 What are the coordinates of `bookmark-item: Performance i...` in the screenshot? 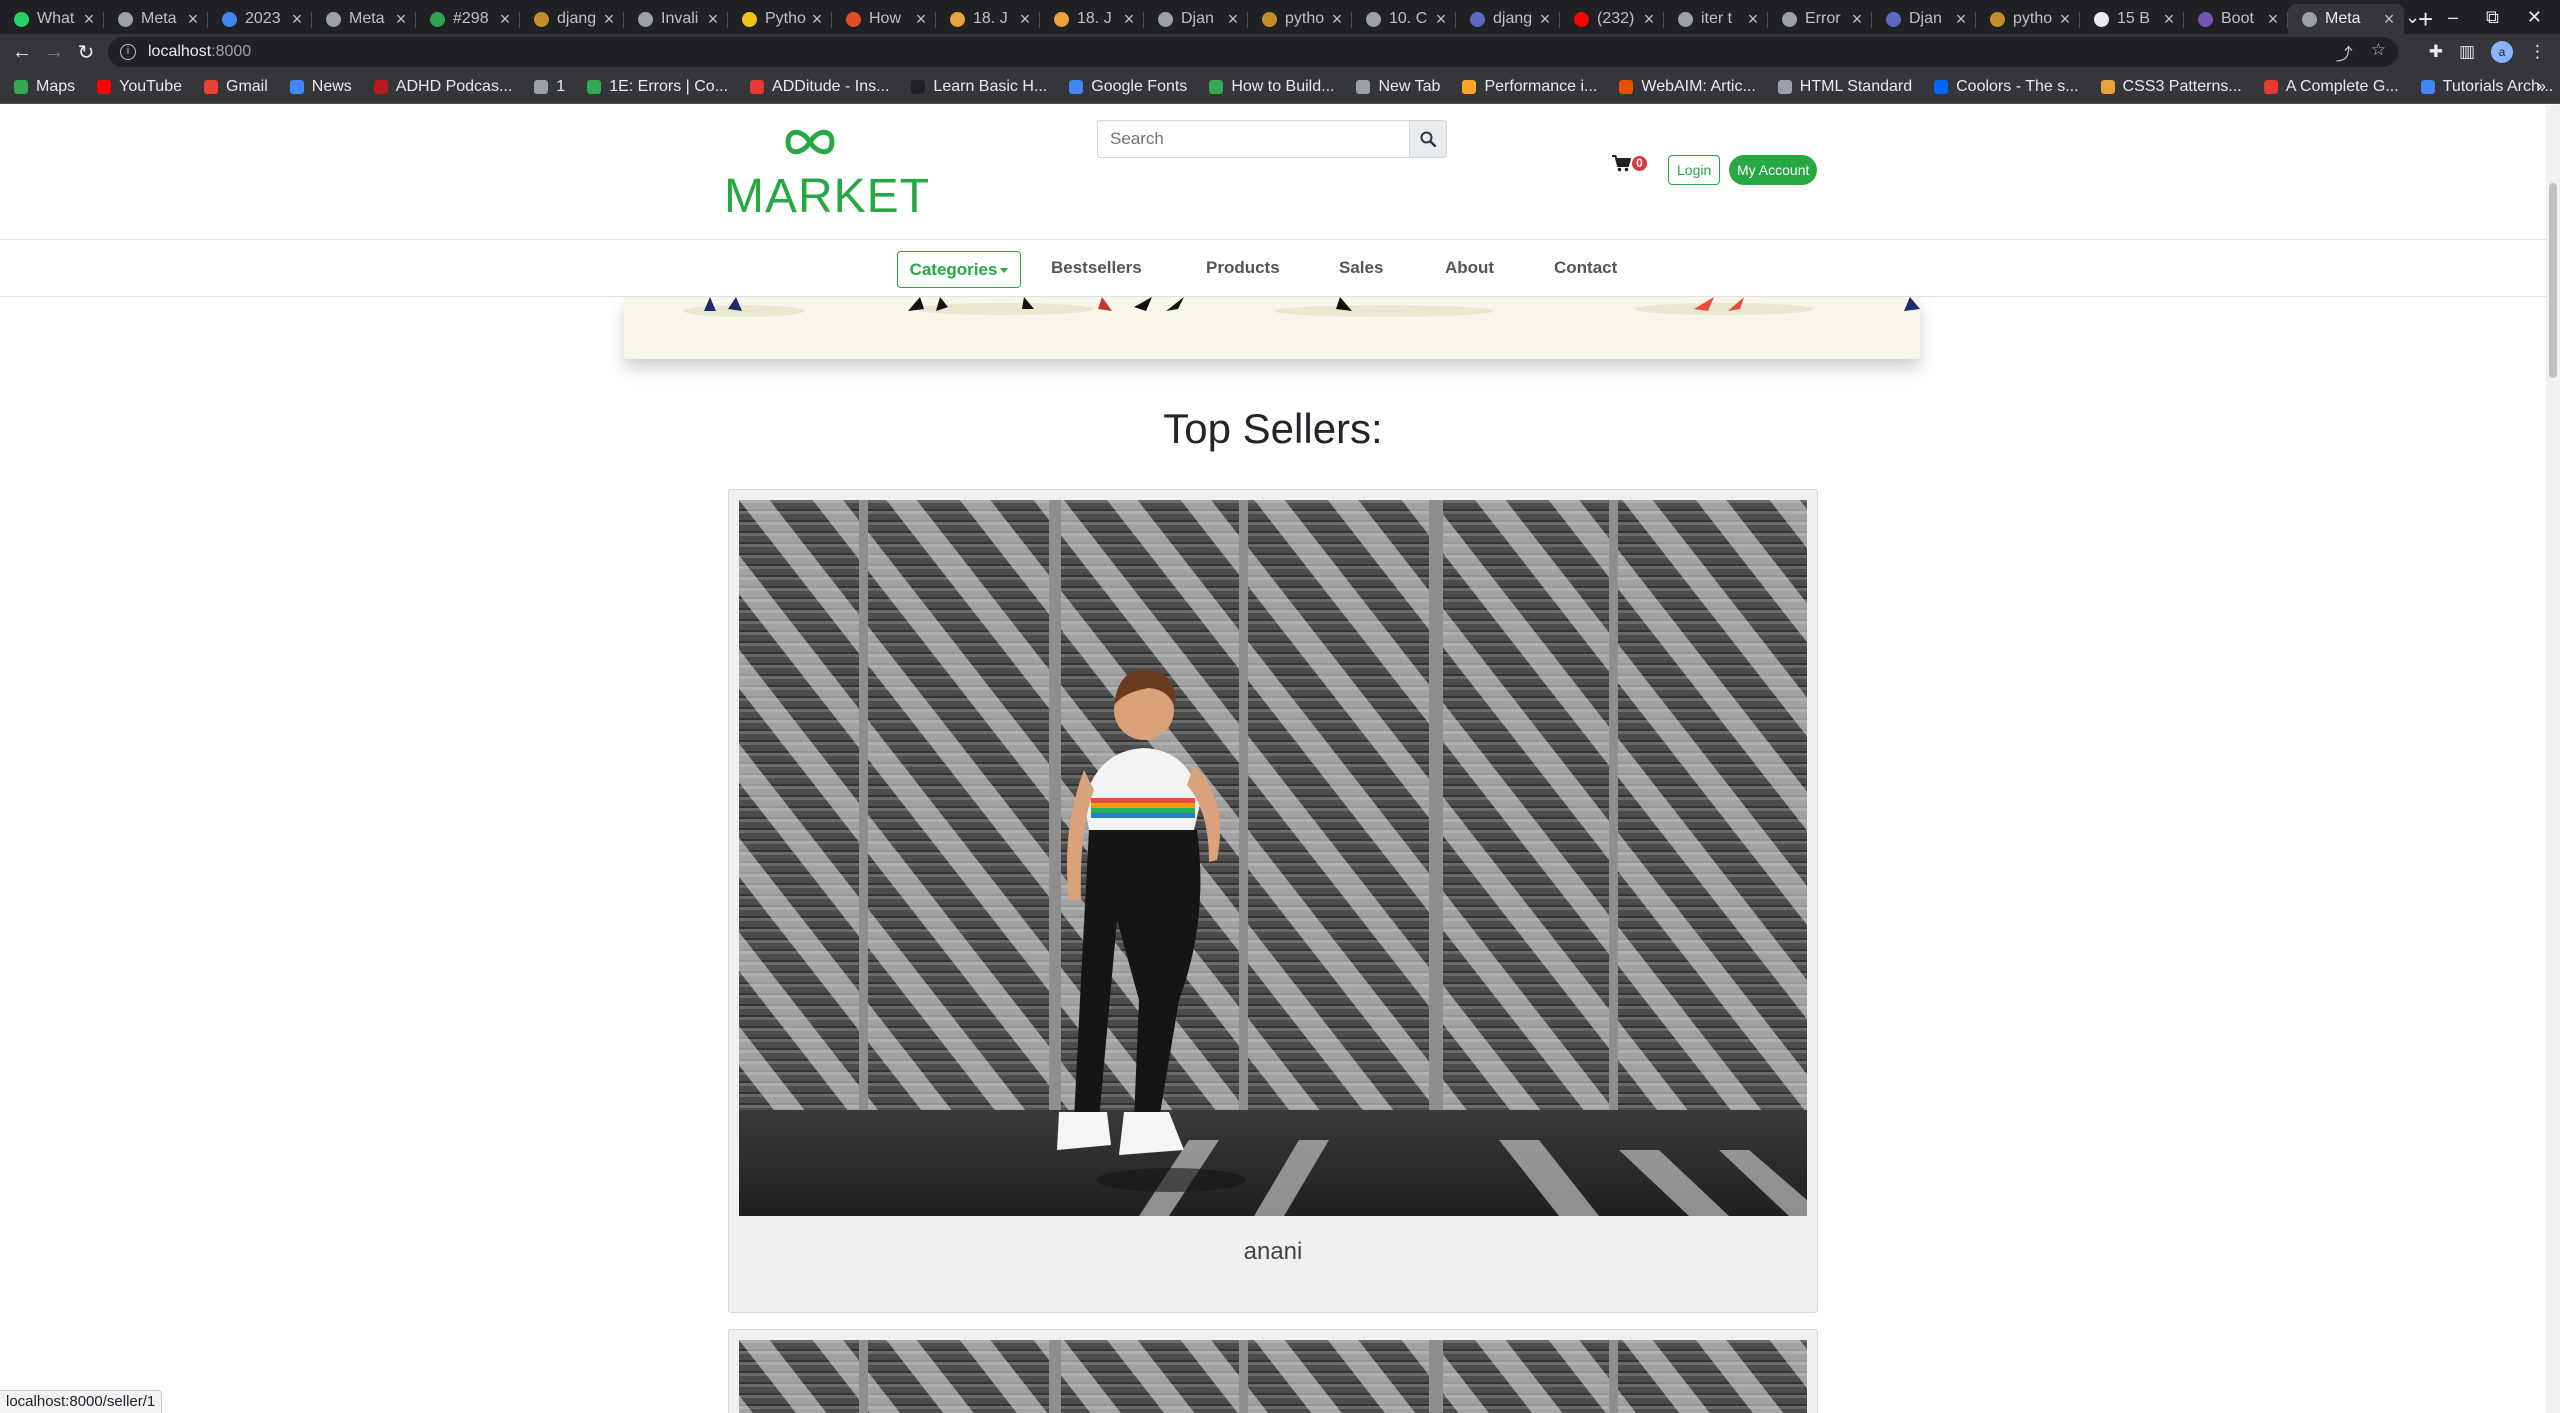 It's located at (1529, 87).